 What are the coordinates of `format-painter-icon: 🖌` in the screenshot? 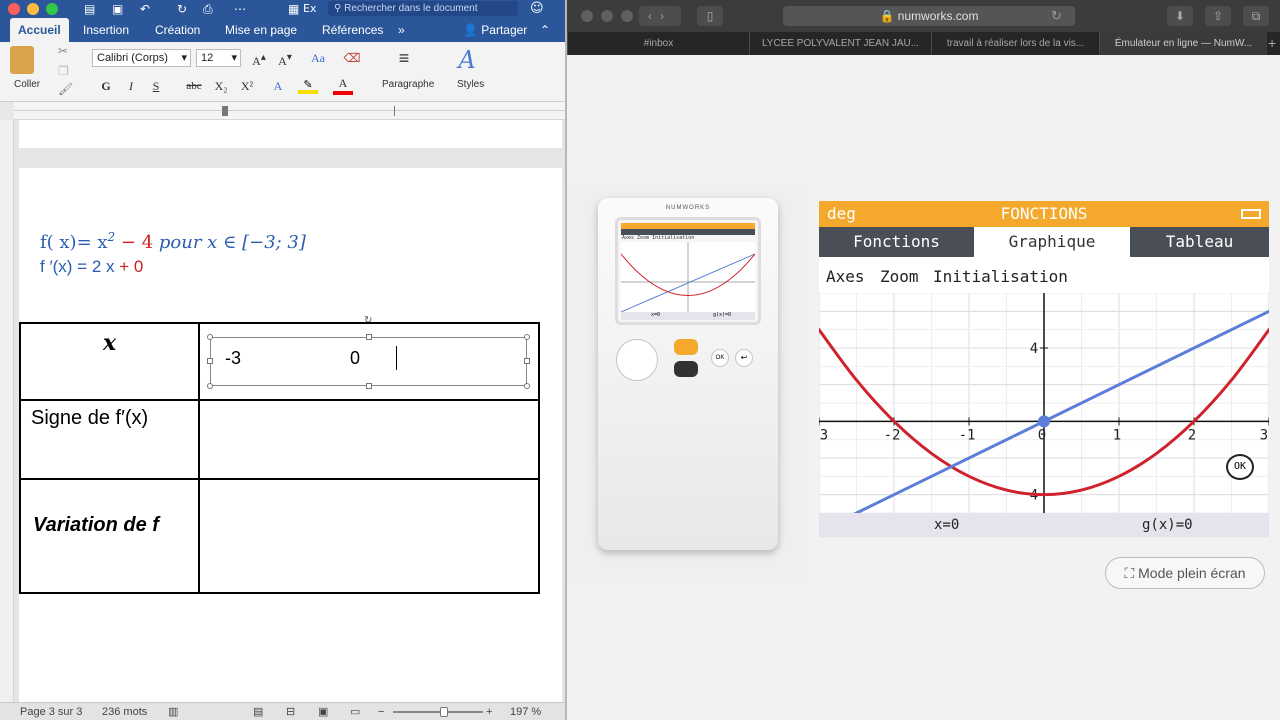 It's located at (65, 89).